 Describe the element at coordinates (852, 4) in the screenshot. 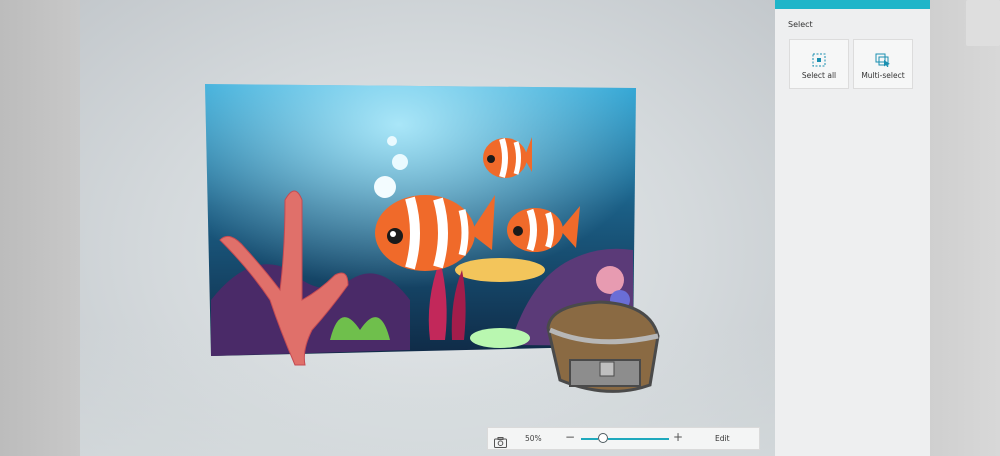

I see `panel-accent-bar` at that location.